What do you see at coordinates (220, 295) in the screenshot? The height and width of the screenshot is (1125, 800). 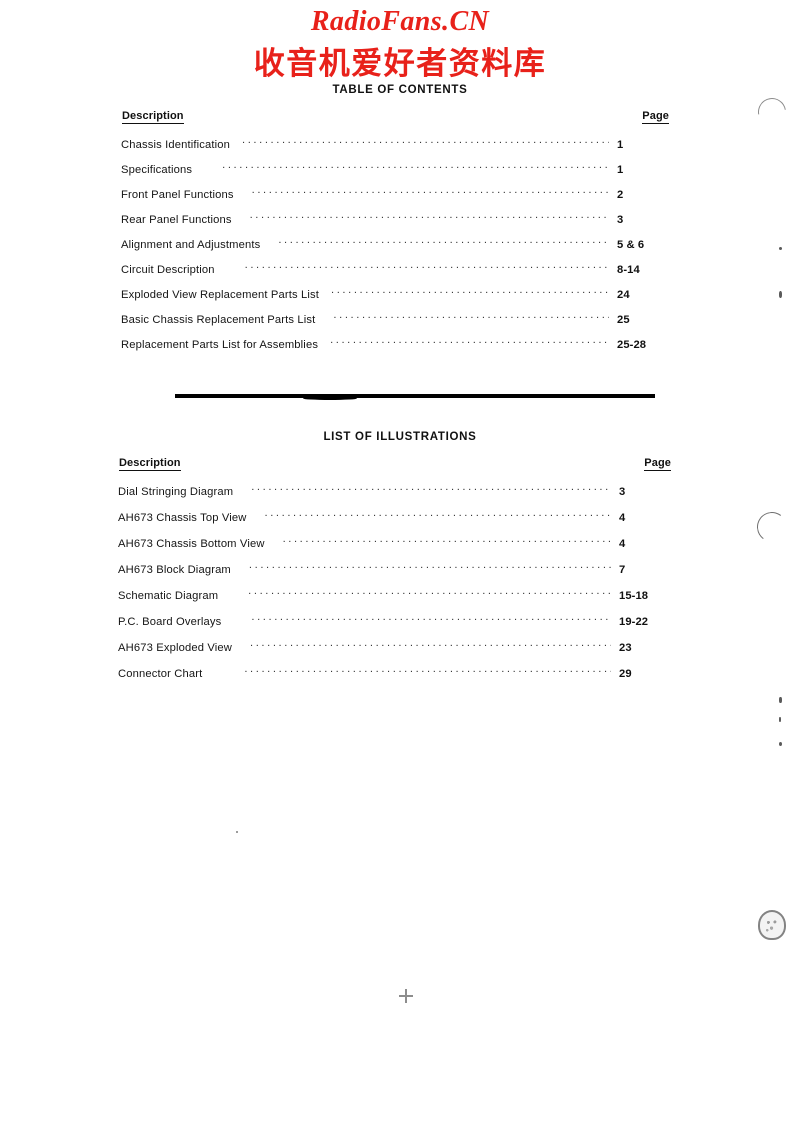 I see `toc-entry-label: Exploded View Replacement Parts List` at bounding box center [220, 295].